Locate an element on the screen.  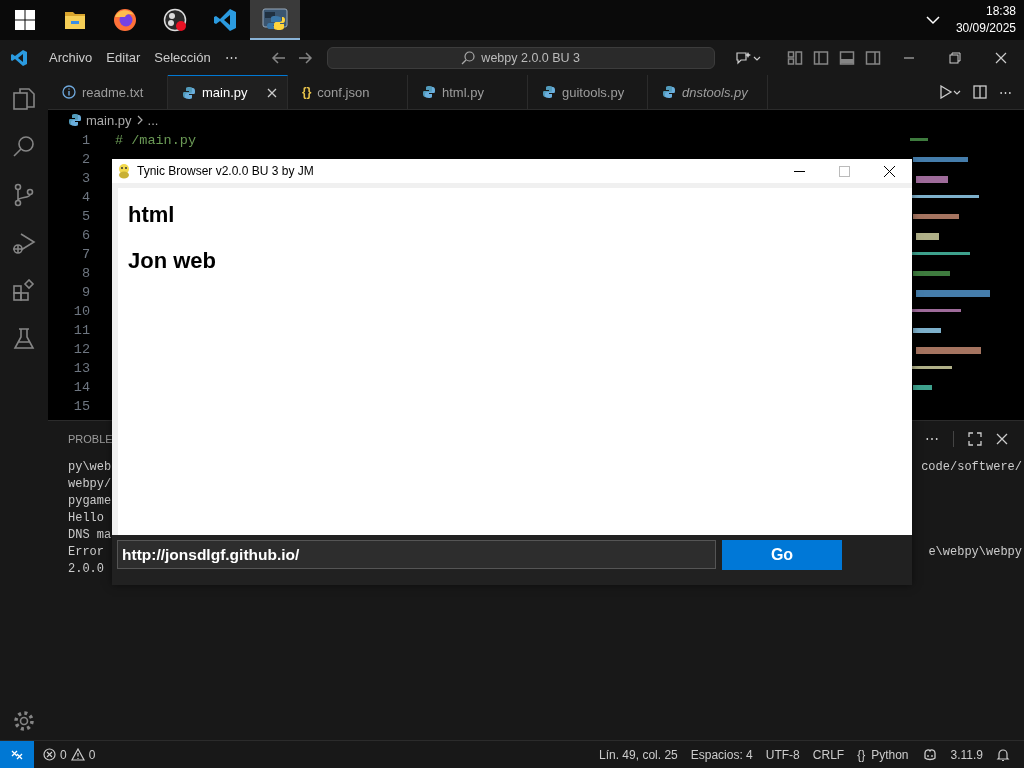
breadcrumb-item: main.py is located at coordinates (109, 120).